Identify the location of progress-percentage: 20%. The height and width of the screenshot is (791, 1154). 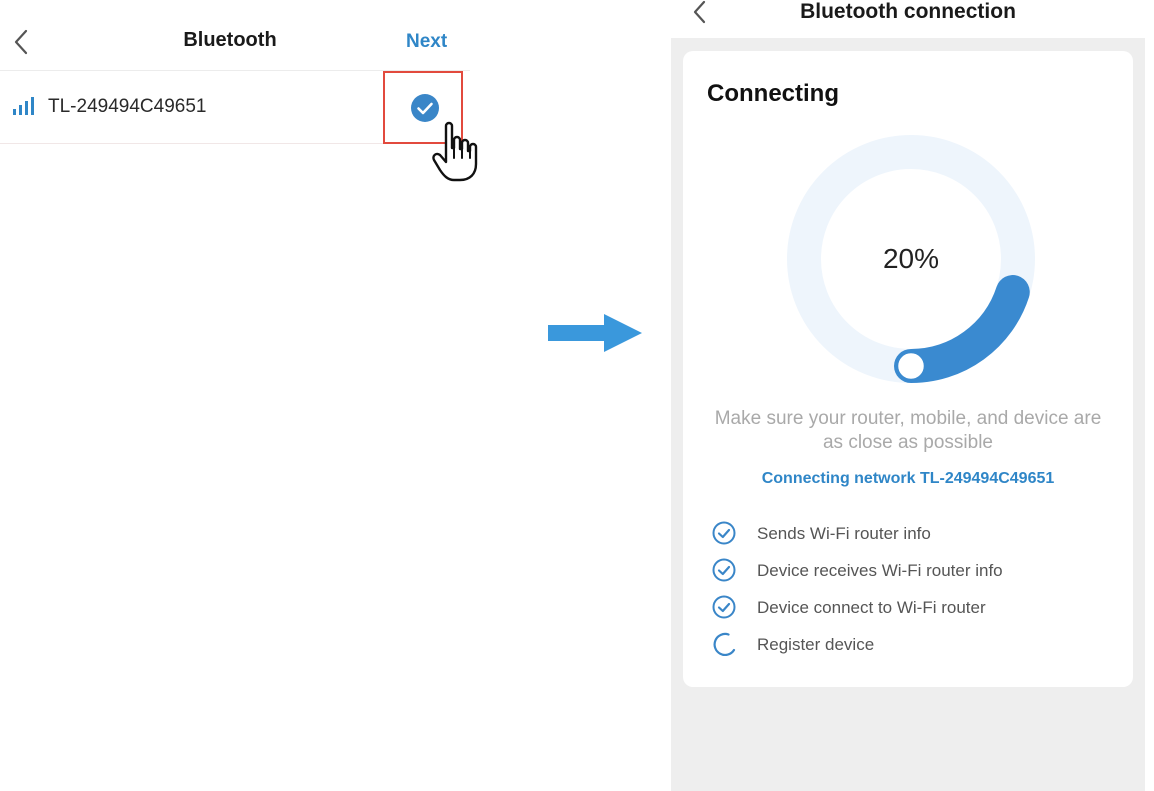
(911, 258).